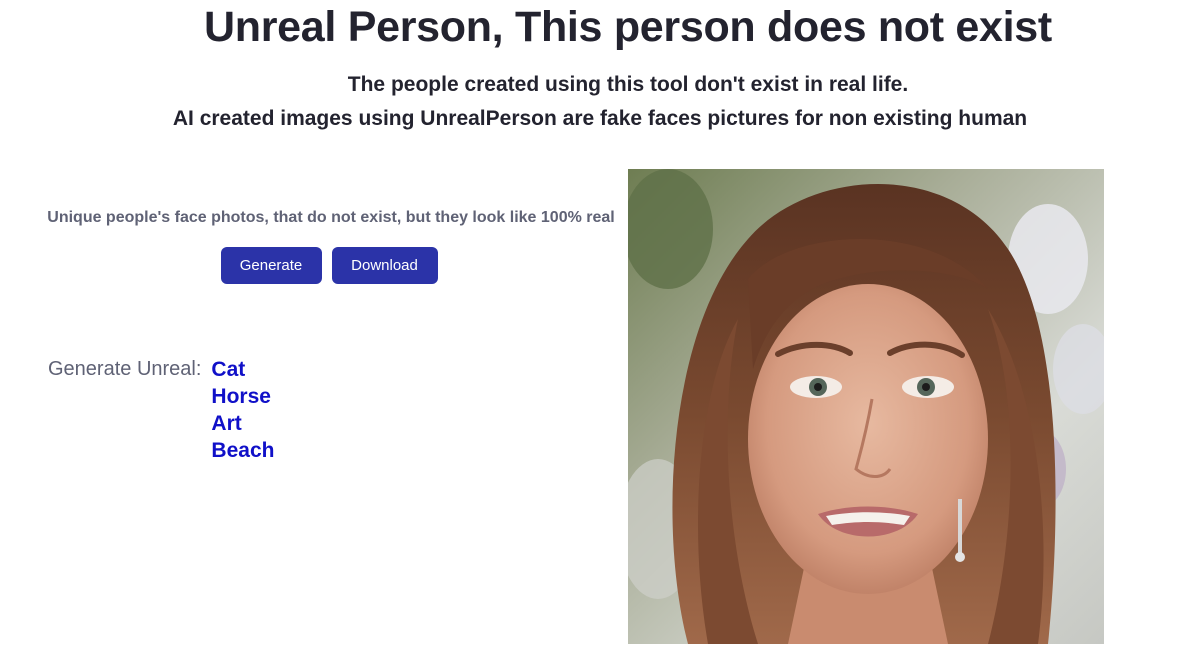 Image resolution: width=1200 pixels, height=656 pixels. What do you see at coordinates (242, 423) in the screenshot?
I see `generate-link-art: Art` at bounding box center [242, 423].